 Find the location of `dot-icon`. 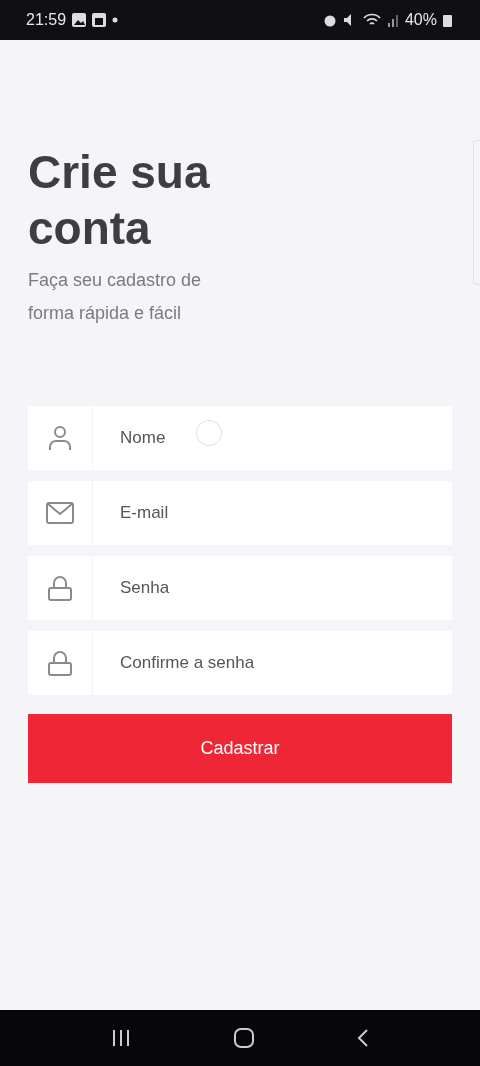

dot-icon is located at coordinates (115, 20).